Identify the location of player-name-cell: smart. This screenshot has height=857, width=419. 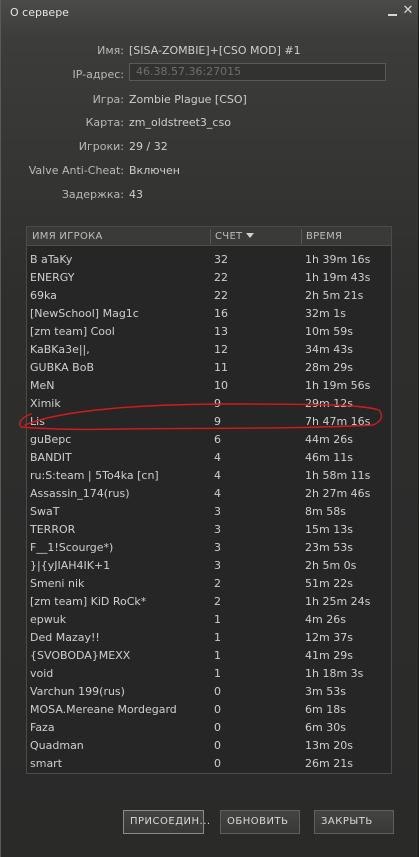
(46, 763).